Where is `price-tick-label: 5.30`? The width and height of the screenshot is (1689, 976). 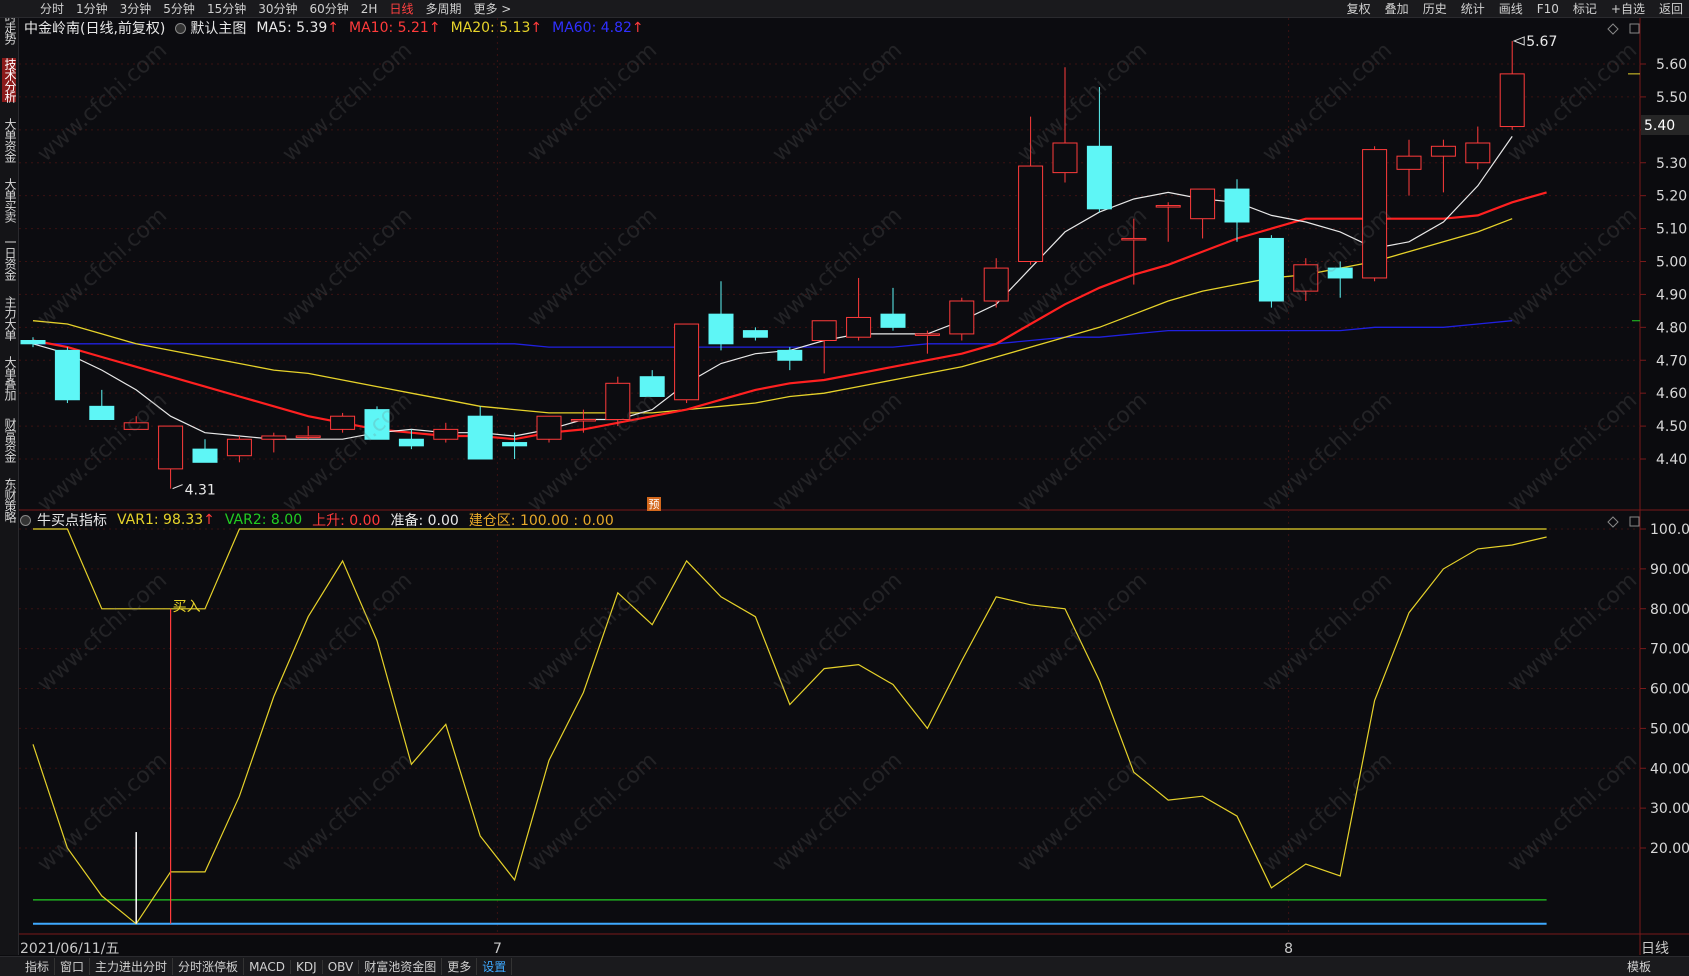
price-tick-label: 5.30 is located at coordinates (1671, 164).